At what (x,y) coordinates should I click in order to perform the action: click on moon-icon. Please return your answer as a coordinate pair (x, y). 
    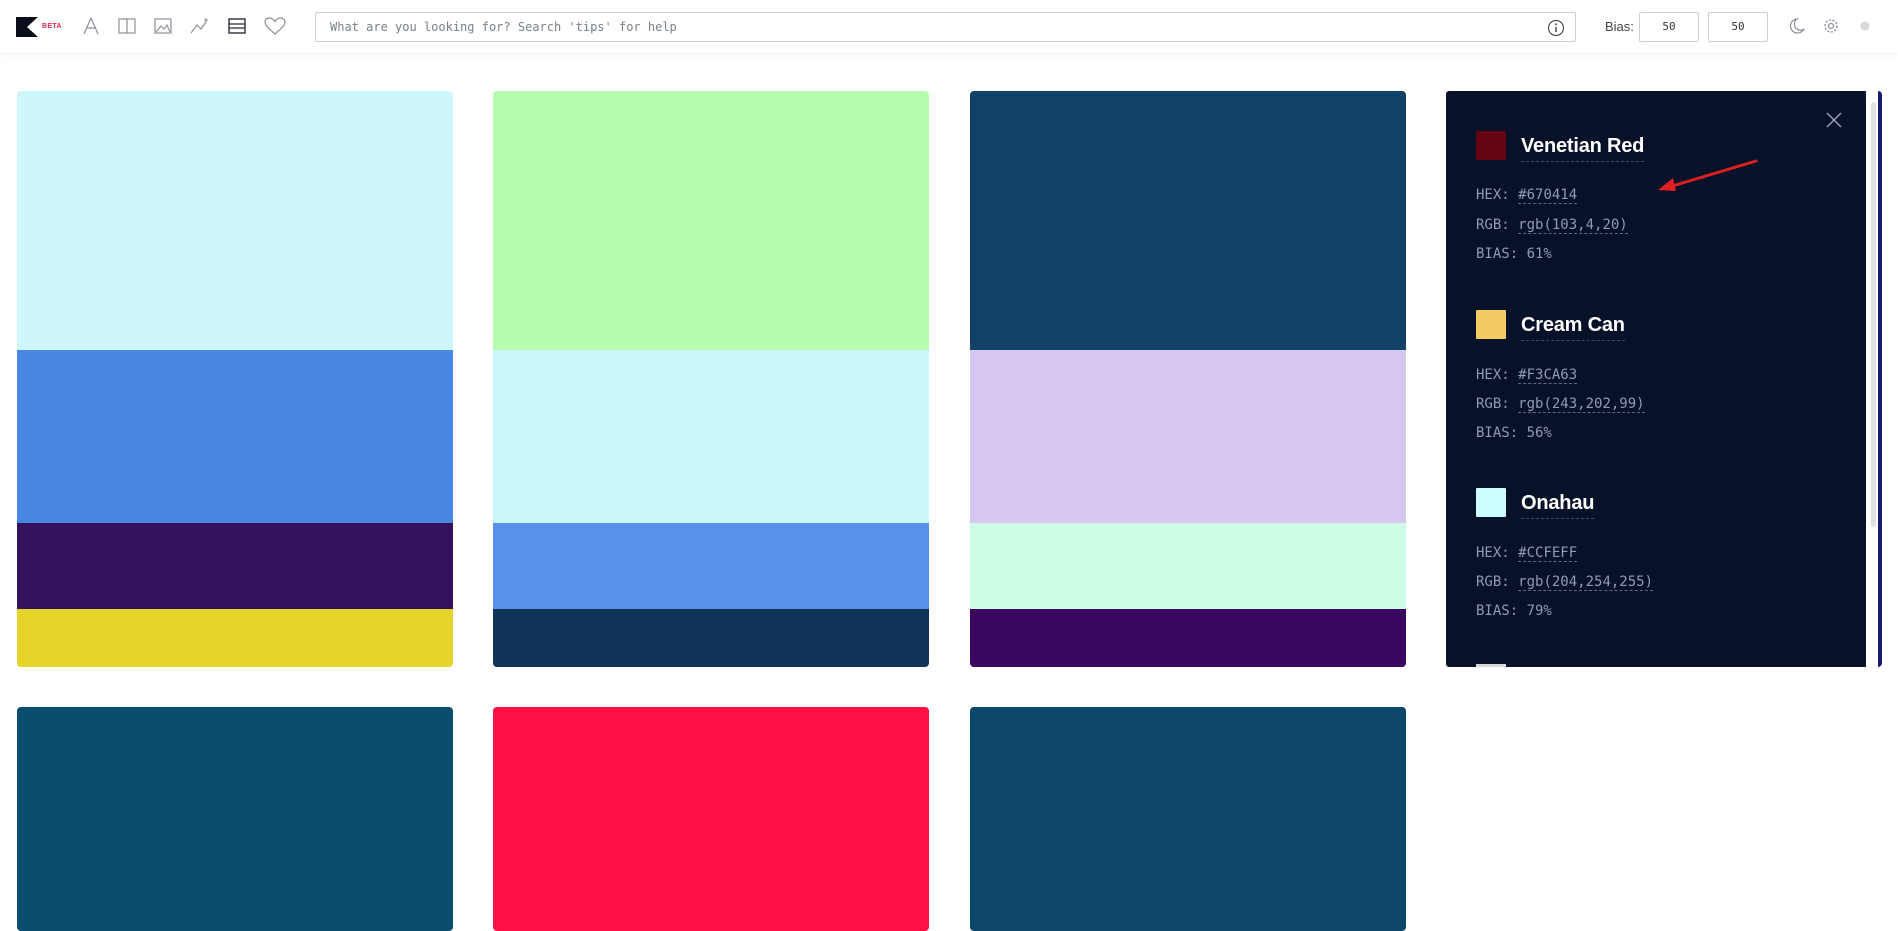
    Looking at the image, I should click on (1797, 26).